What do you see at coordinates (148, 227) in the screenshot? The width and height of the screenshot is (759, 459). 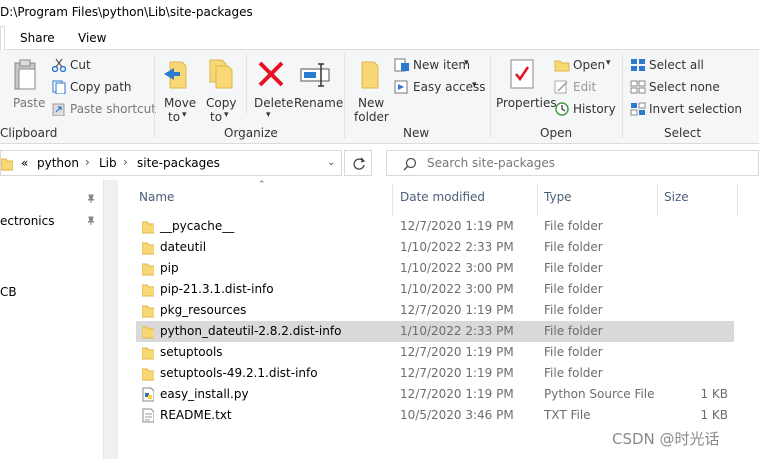 I see `folder-icon` at bounding box center [148, 227].